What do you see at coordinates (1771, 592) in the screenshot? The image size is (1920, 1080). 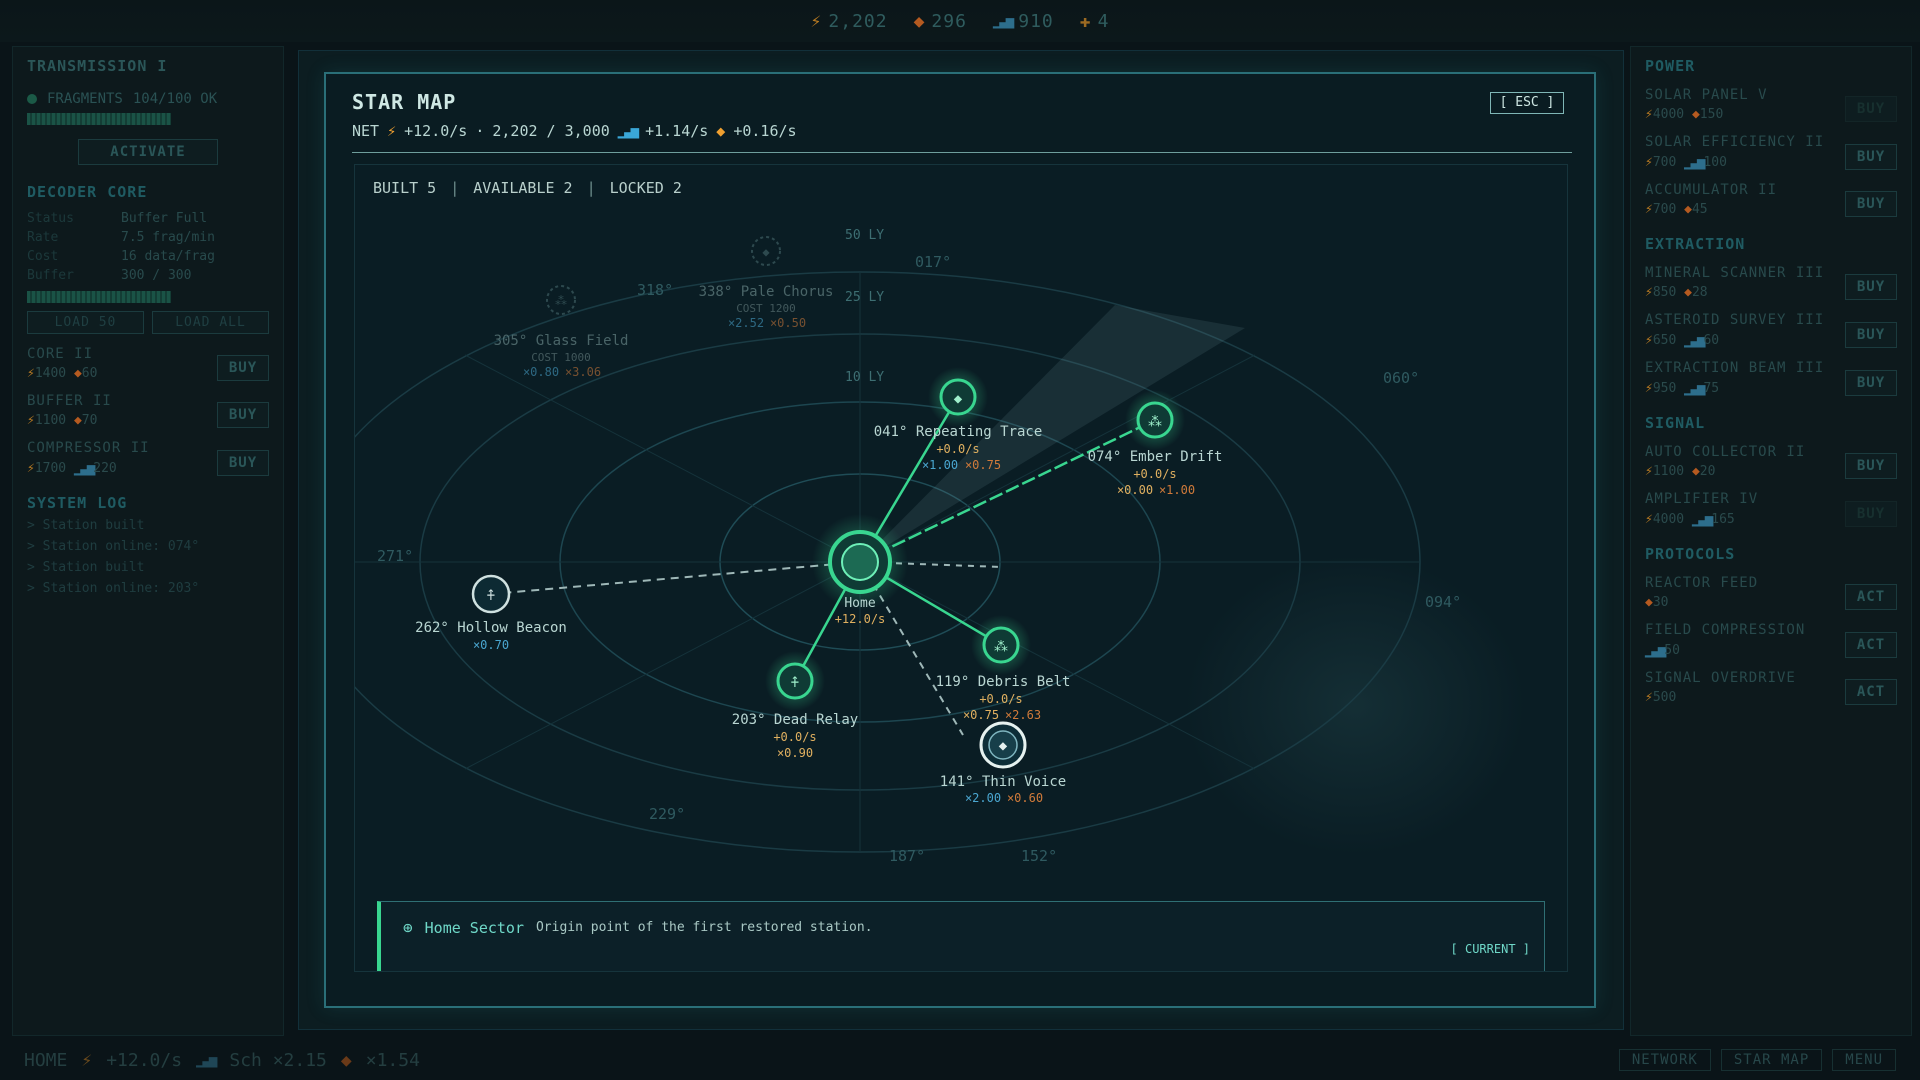 I see `protocol-reactor-feed: REACTOR FEED ◆30 ACT` at bounding box center [1771, 592].